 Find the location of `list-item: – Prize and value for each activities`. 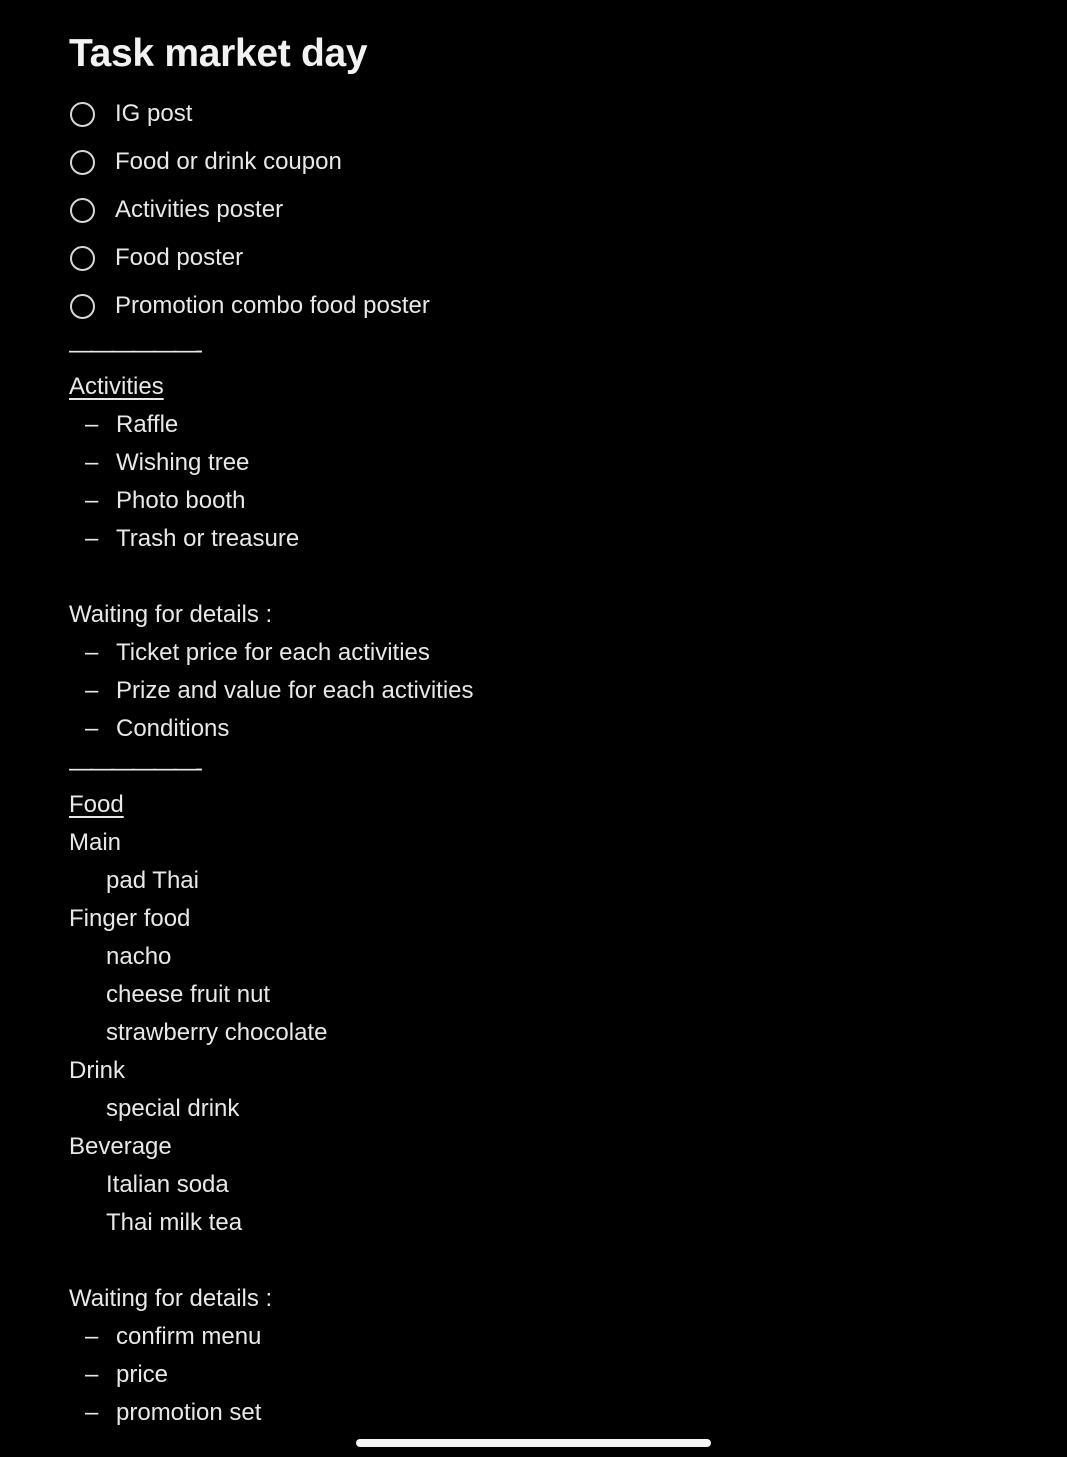

list-item: – Prize and value for each activities is located at coordinates (548, 691).